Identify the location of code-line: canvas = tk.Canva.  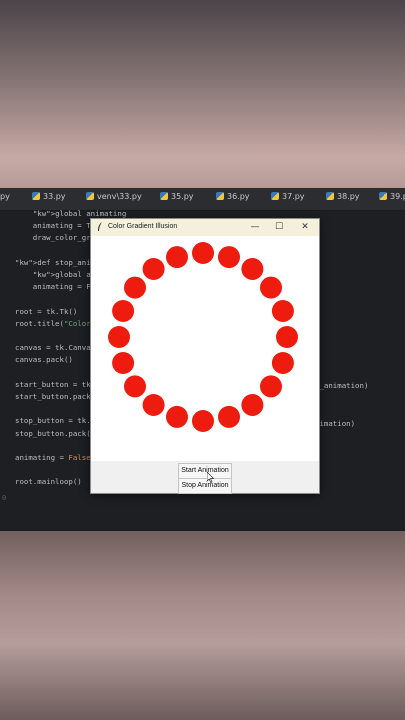
(53, 348).